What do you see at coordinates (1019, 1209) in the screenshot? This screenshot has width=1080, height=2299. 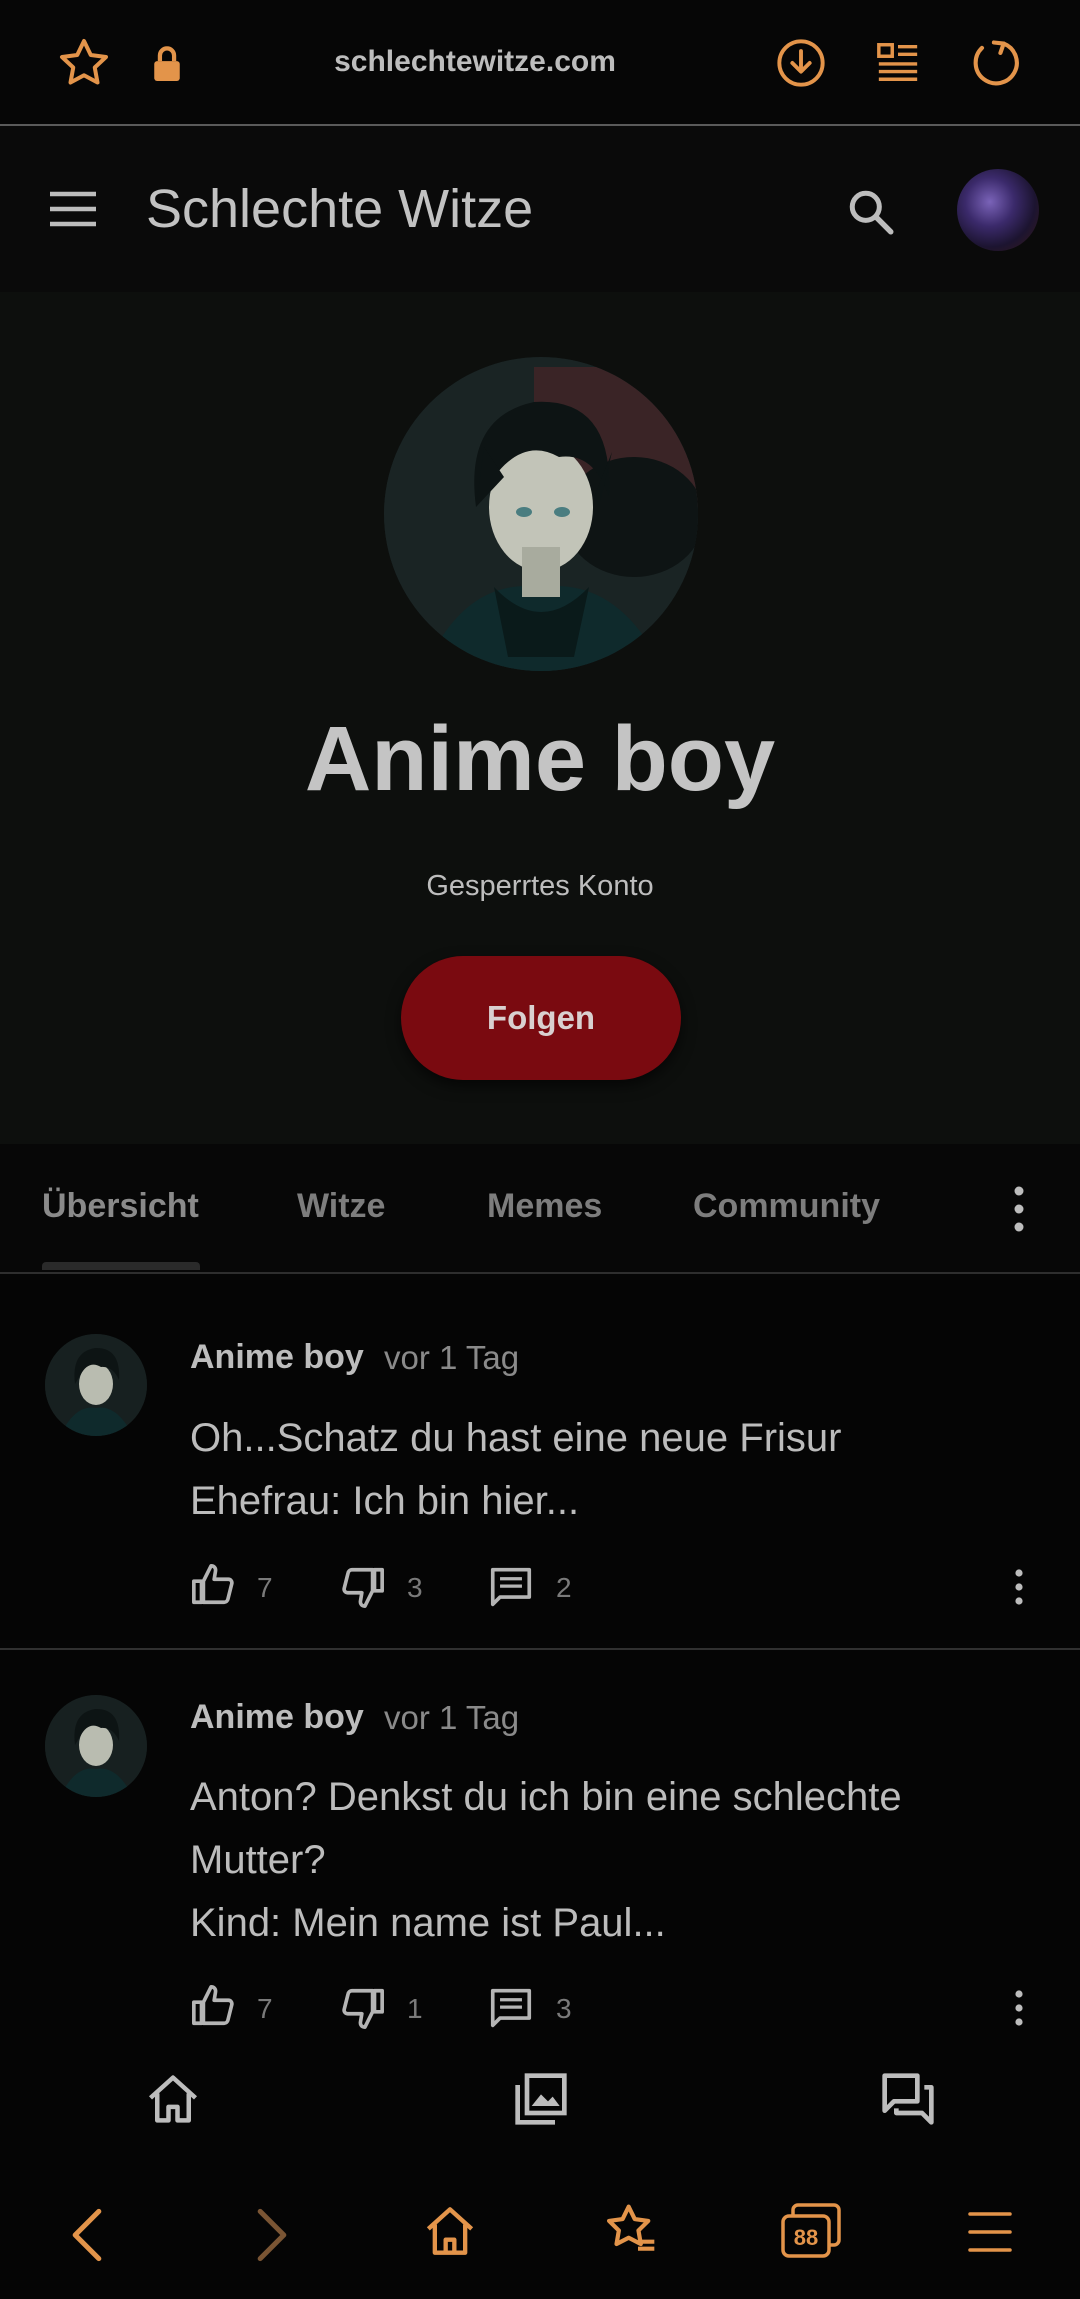 I see `more-vertical-icon` at bounding box center [1019, 1209].